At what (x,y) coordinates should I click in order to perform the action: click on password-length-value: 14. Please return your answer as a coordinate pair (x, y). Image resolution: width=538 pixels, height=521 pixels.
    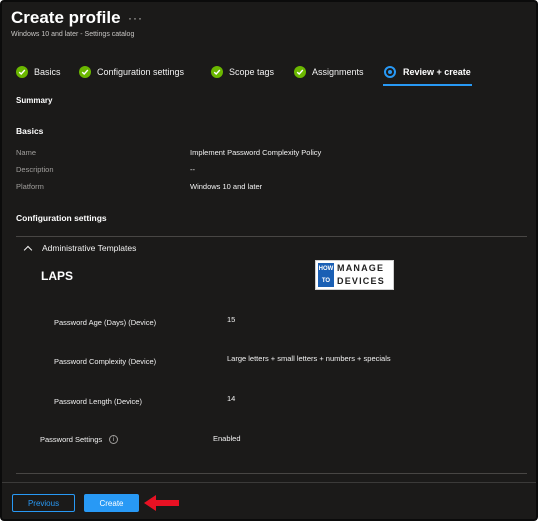
    Looking at the image, I should click on (231, 398).